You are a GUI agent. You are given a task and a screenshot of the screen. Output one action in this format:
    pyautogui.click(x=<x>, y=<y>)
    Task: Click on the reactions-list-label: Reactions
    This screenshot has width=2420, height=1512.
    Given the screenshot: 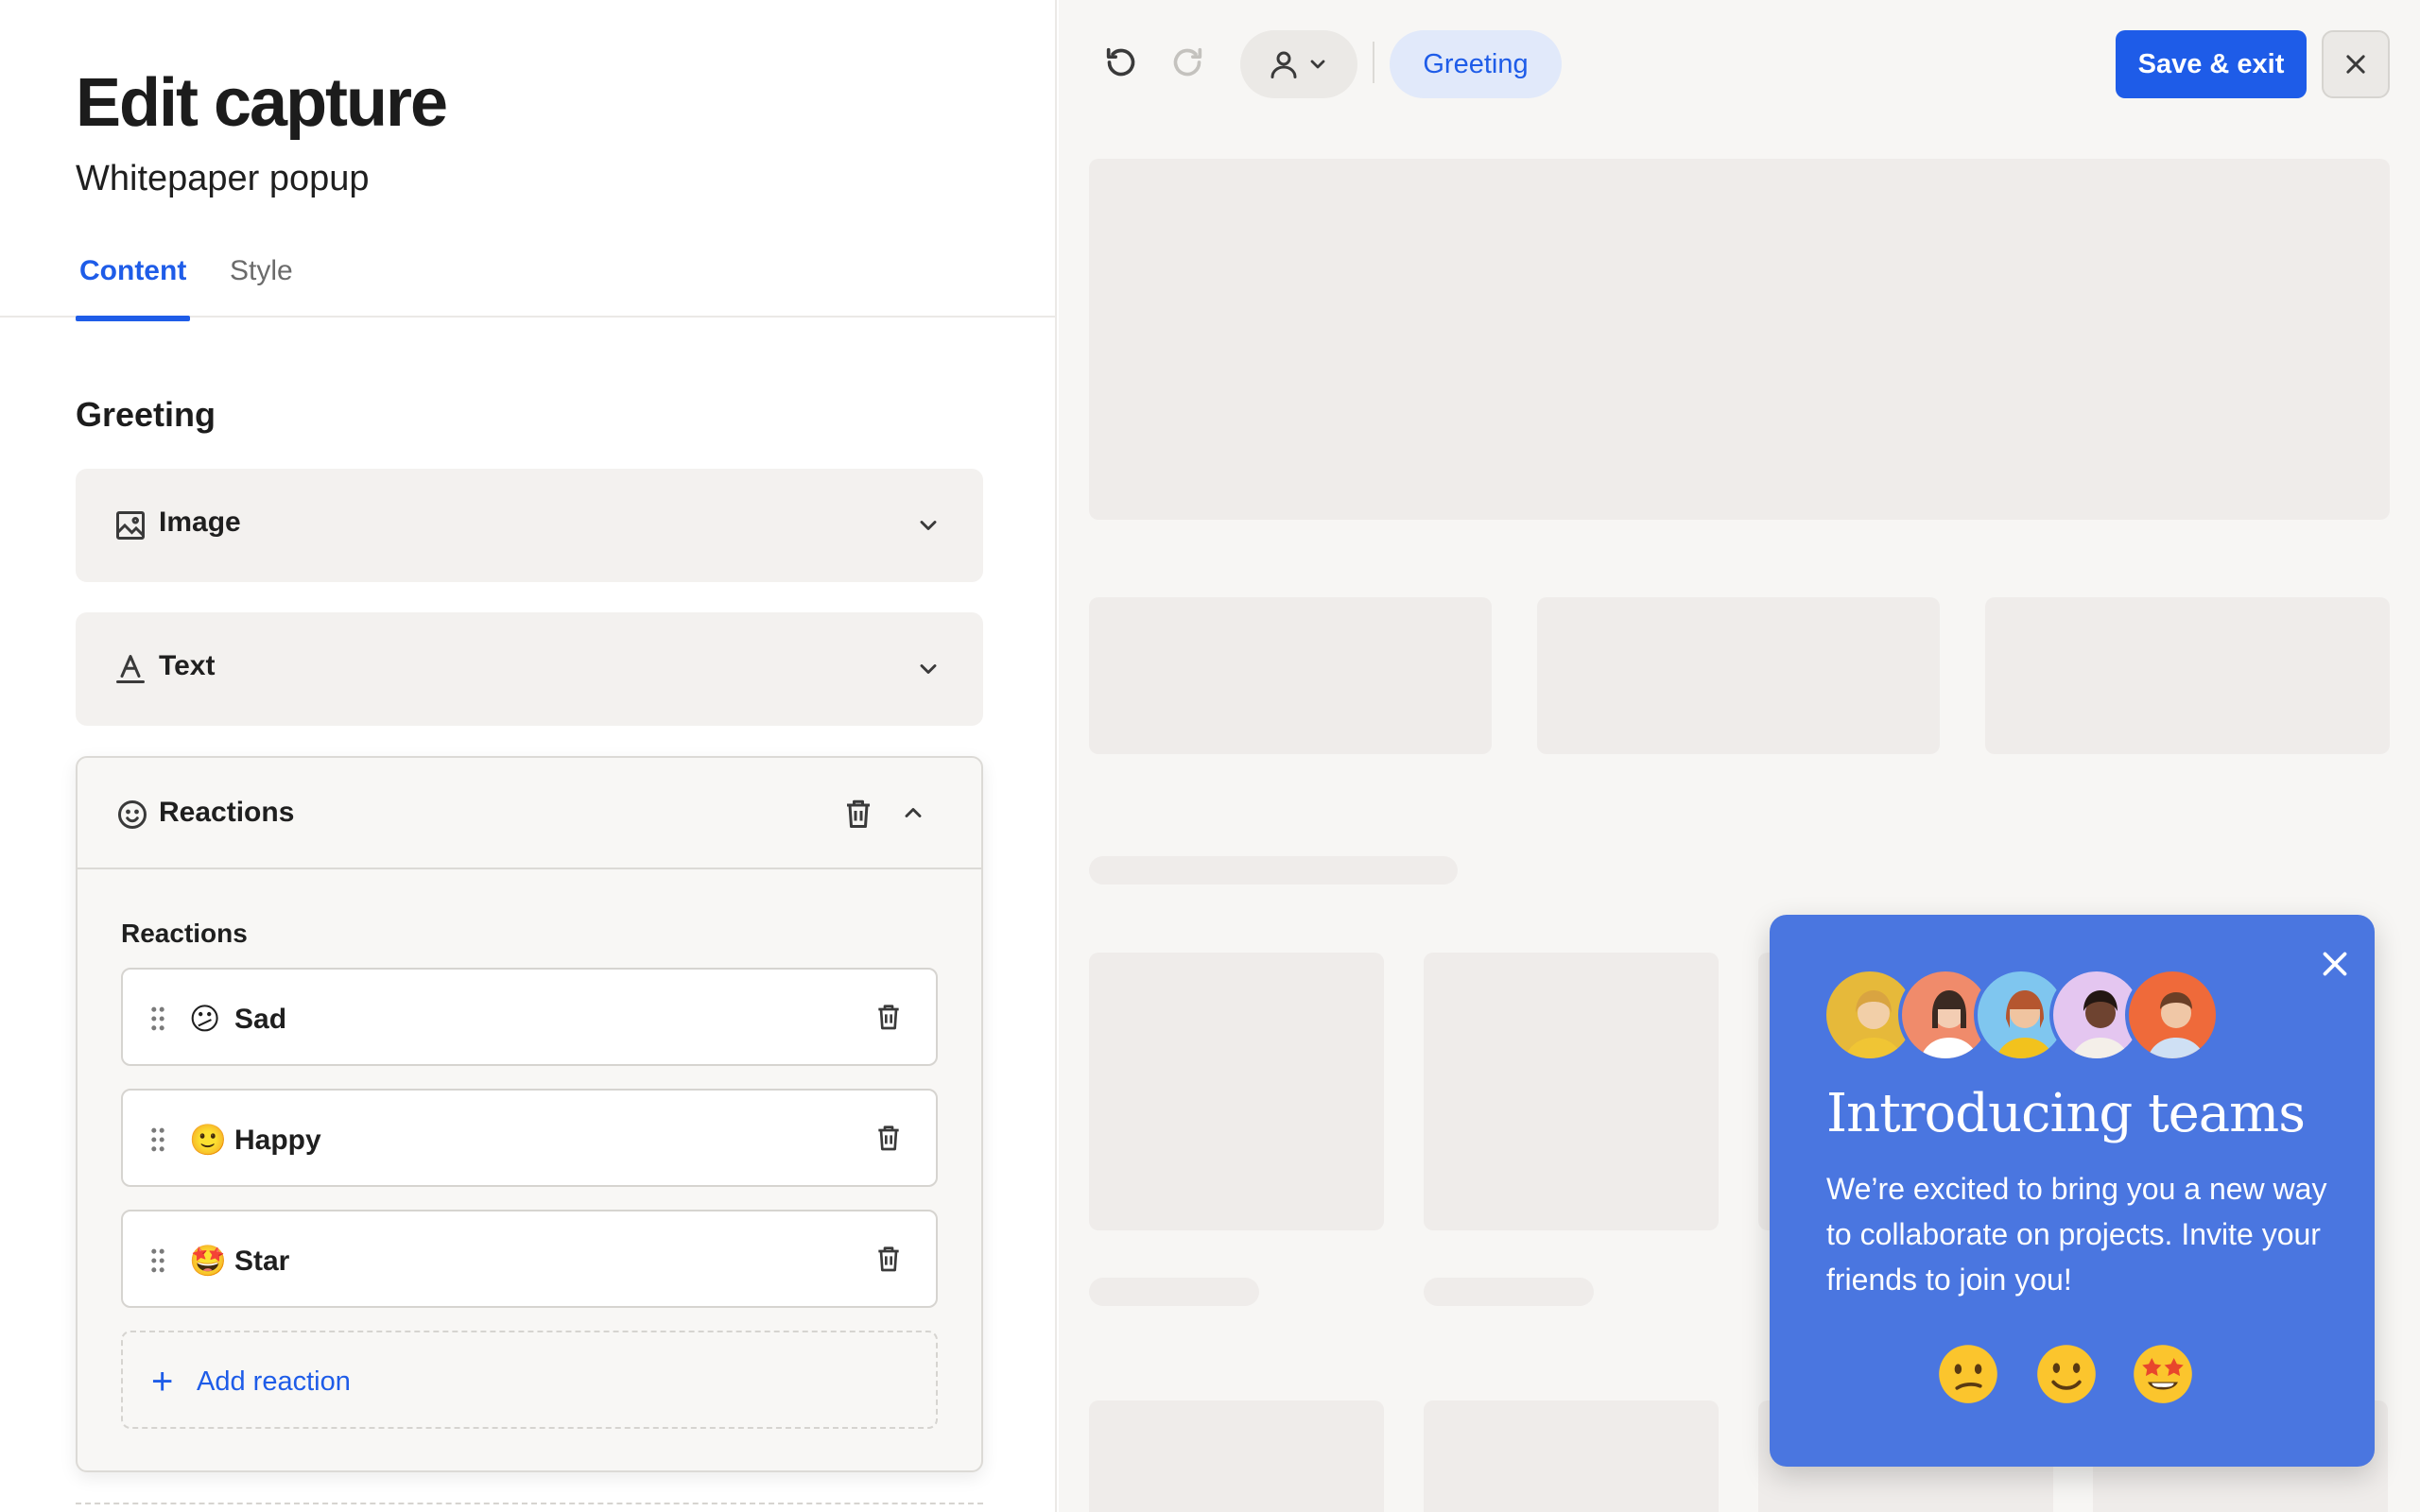 What is the action you would take?
    pyautogui.click(x=185, y=933)
    